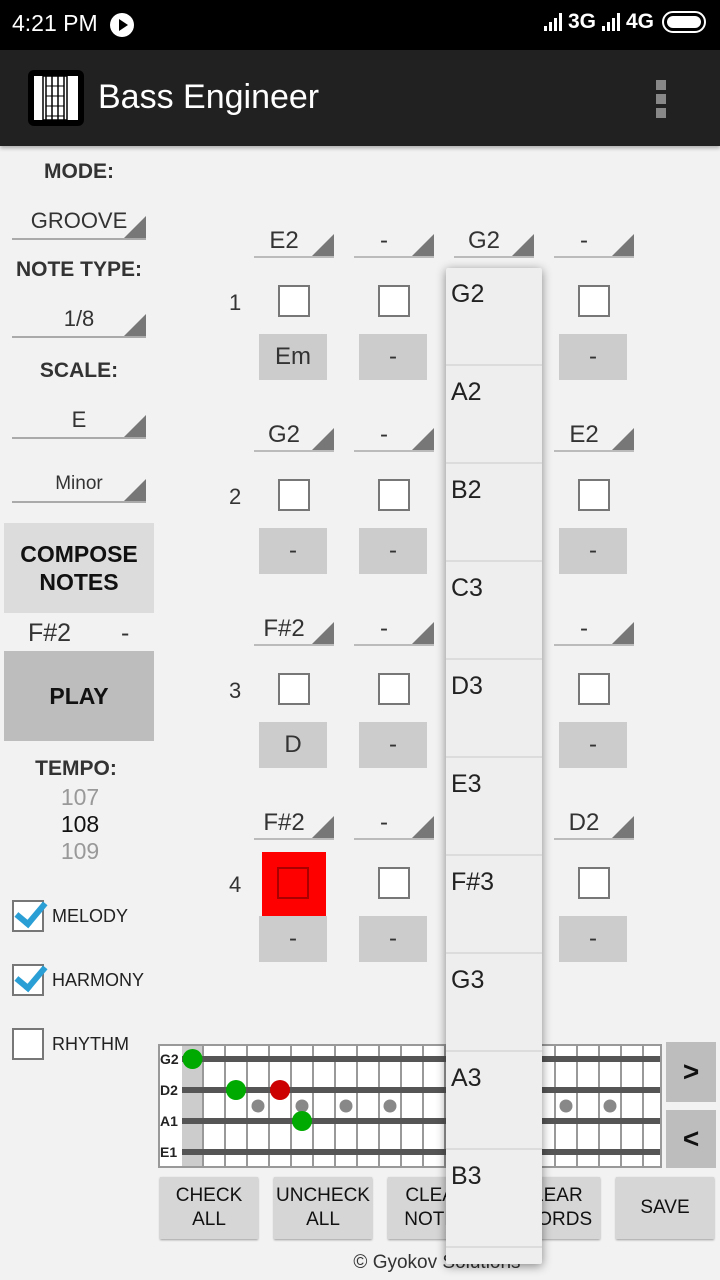 Image resolution: width=720 pixels, height=1280 pixels. Describe the element at coordinates (494, 611) in the screenshot. I see `dropdown-option: C3` at that location.